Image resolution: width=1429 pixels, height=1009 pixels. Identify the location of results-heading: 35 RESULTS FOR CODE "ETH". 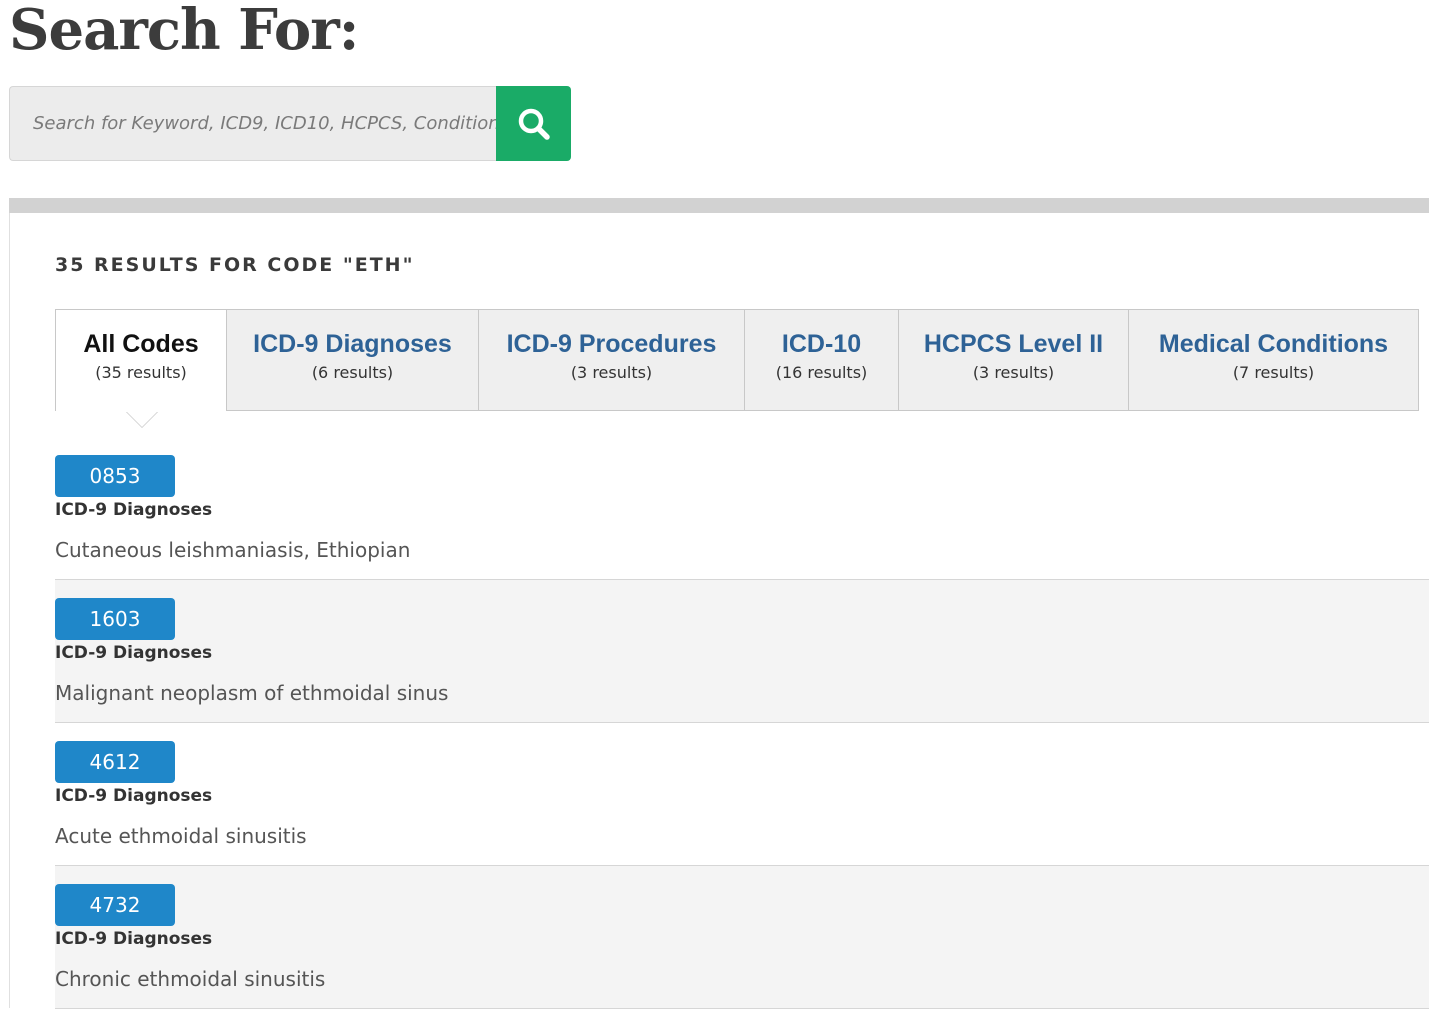
(235, 265).